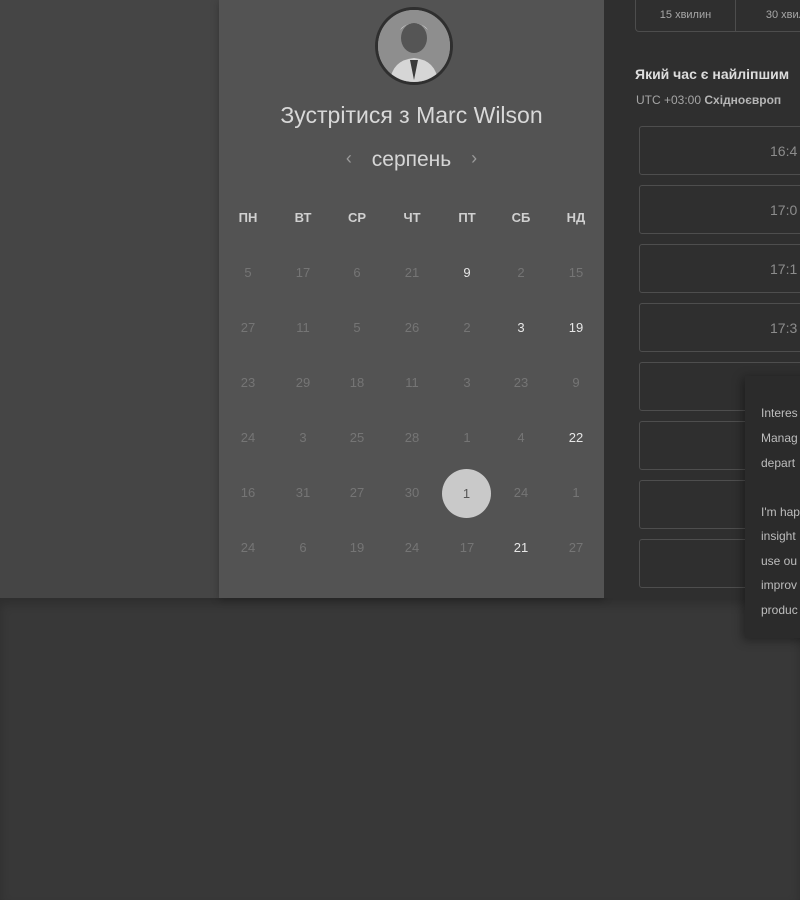  What do you see at coordinates (411, 115) in the screenshot?
I see `meeting-title: Зустрітися з Marc Wilson` at bounding box center [411, 115].